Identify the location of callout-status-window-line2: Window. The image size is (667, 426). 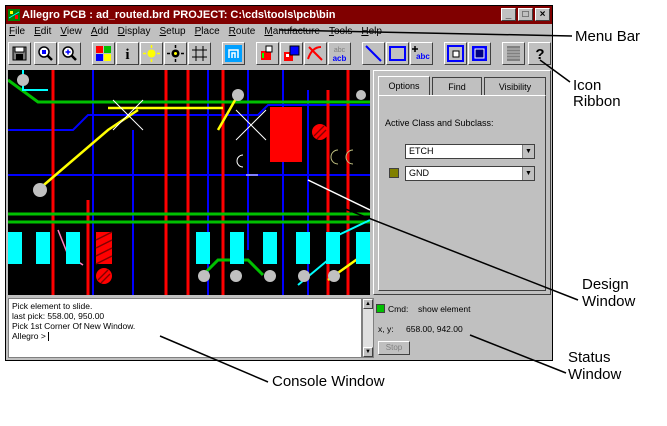
(595, 374).